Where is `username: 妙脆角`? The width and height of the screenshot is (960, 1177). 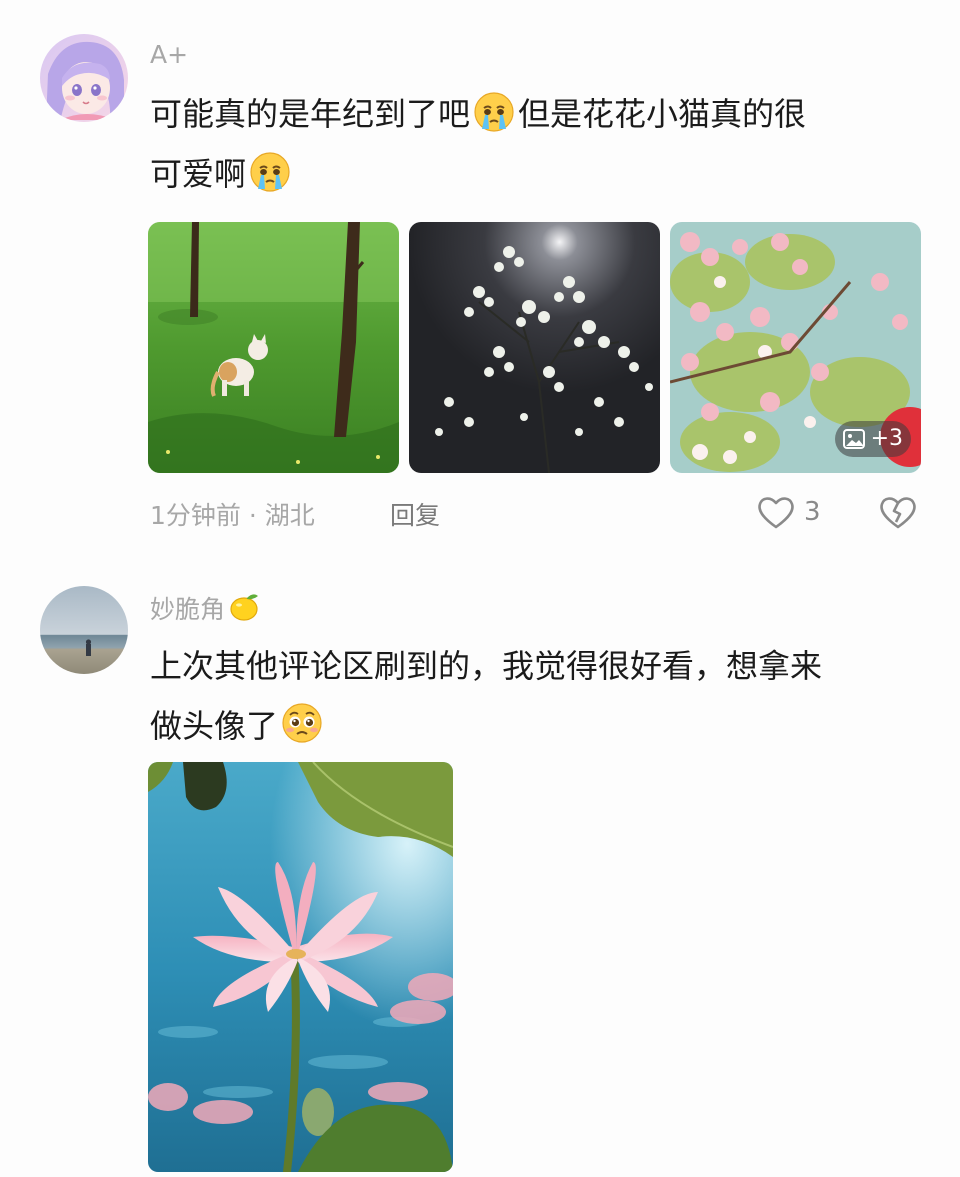
username: 妙脆角 is located at coordinates (206, 608).